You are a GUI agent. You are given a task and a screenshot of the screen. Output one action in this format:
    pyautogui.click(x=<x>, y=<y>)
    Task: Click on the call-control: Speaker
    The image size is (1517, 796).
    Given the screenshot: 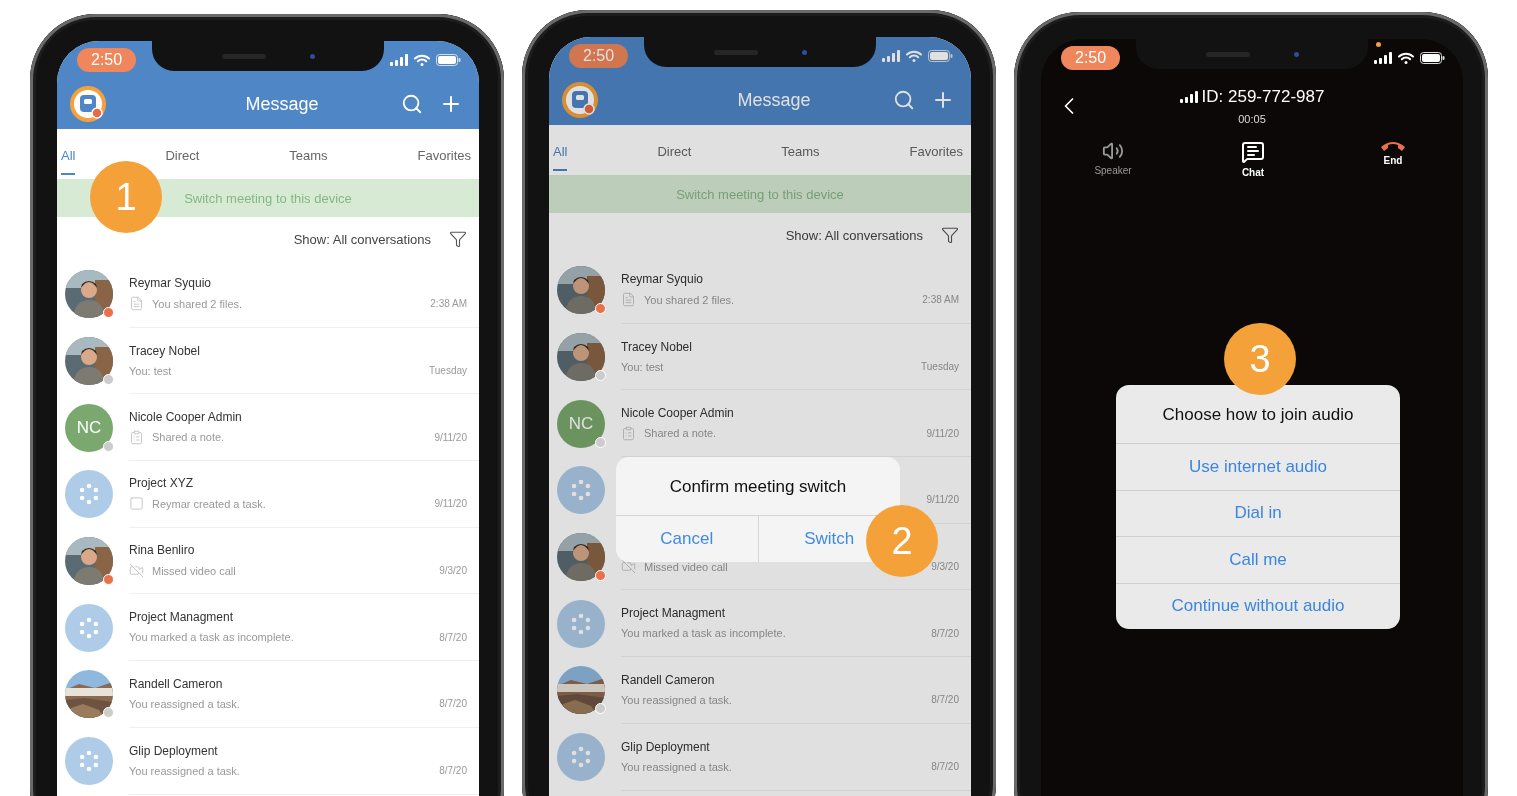 What is the action you would take?
    pyautogui.click(x=1113, y=159)
    